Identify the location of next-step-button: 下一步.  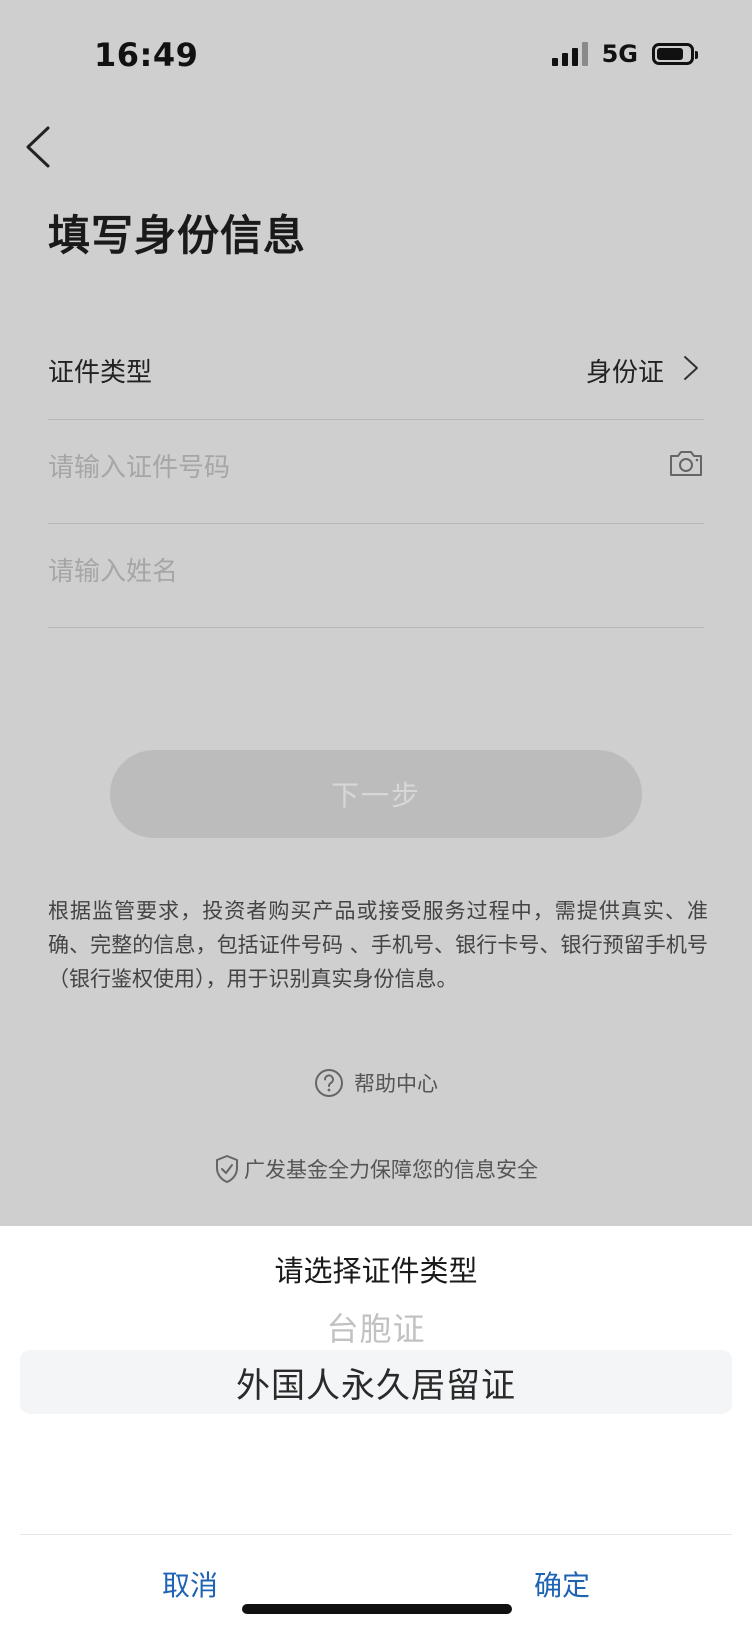
(376, 794).